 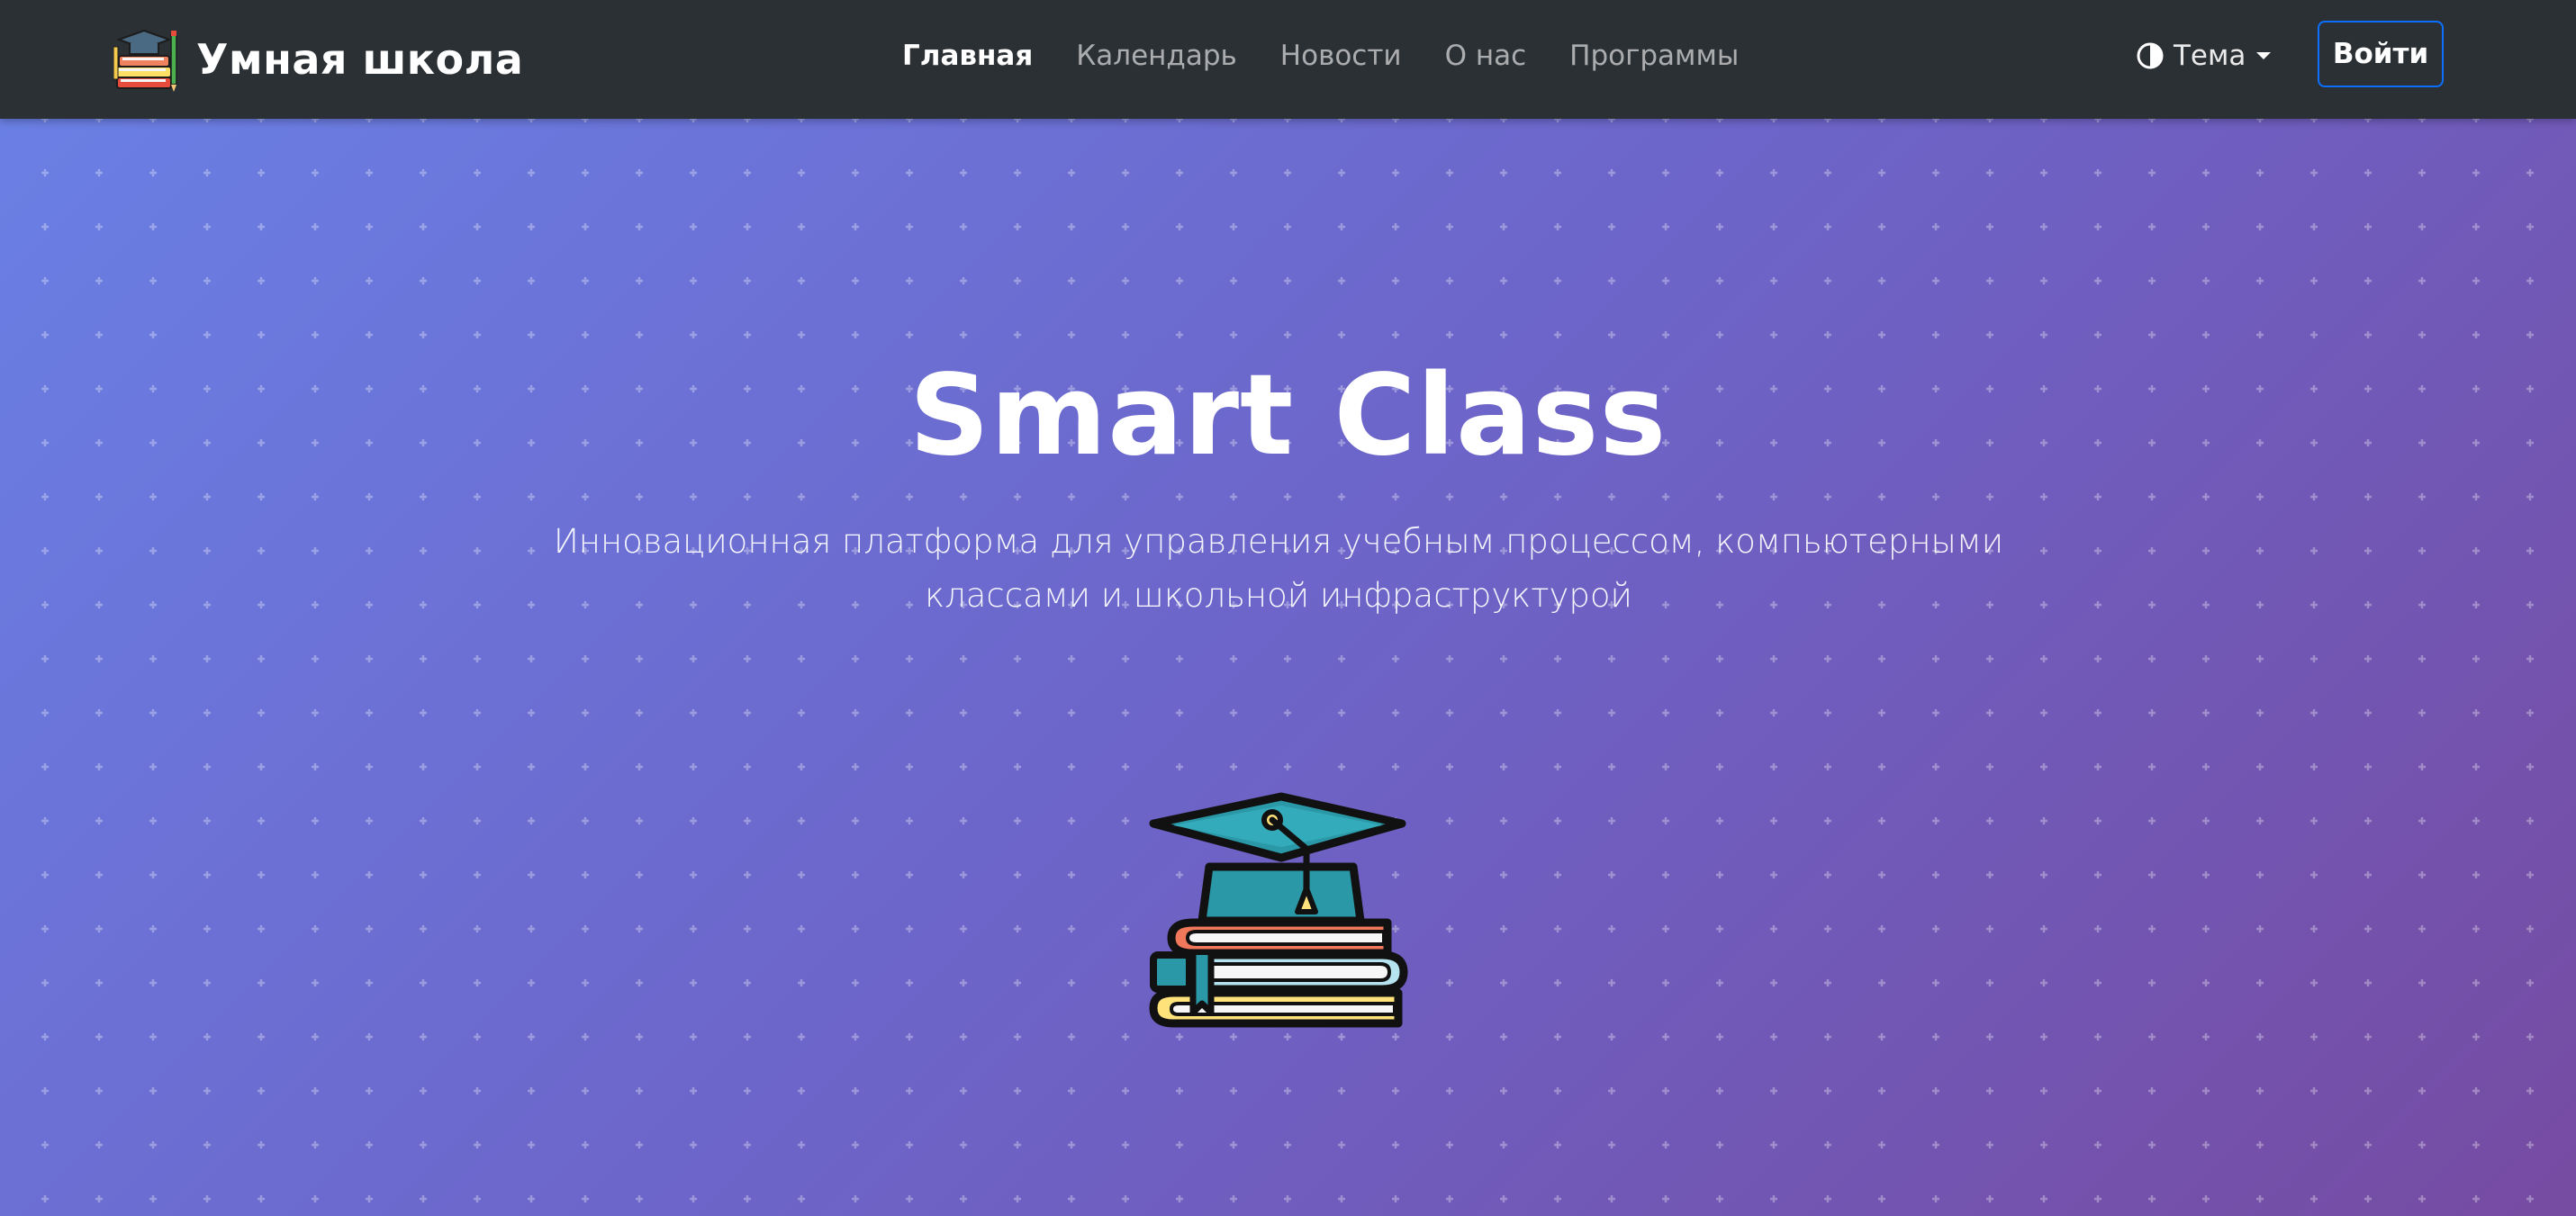 I want to click on nav-link-calendar: Календарь, so click(x=1156, y=56).